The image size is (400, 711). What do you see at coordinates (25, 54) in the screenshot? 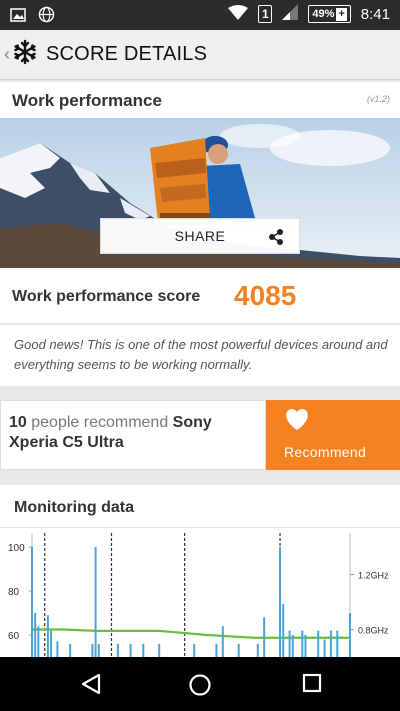
I see `snowflake-icon` at bounding box center [25, 54].